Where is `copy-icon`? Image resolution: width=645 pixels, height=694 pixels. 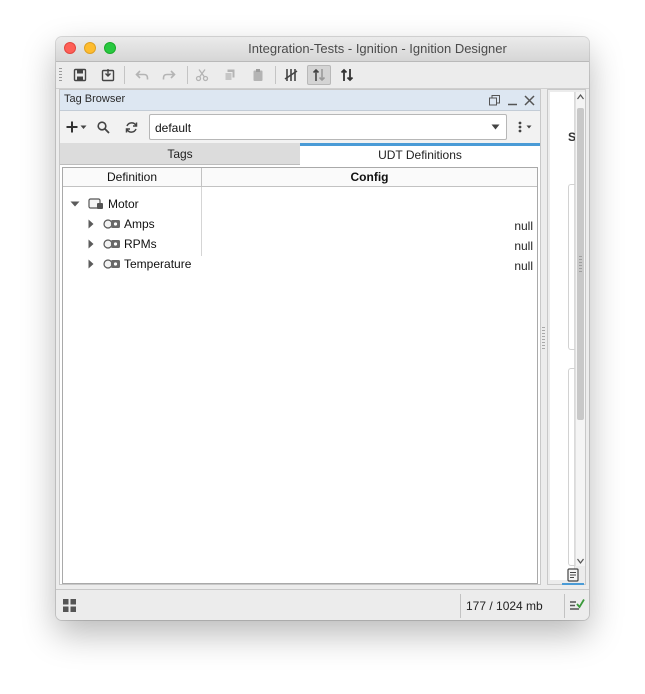
copy-icon is located at coordinates (229, 75).